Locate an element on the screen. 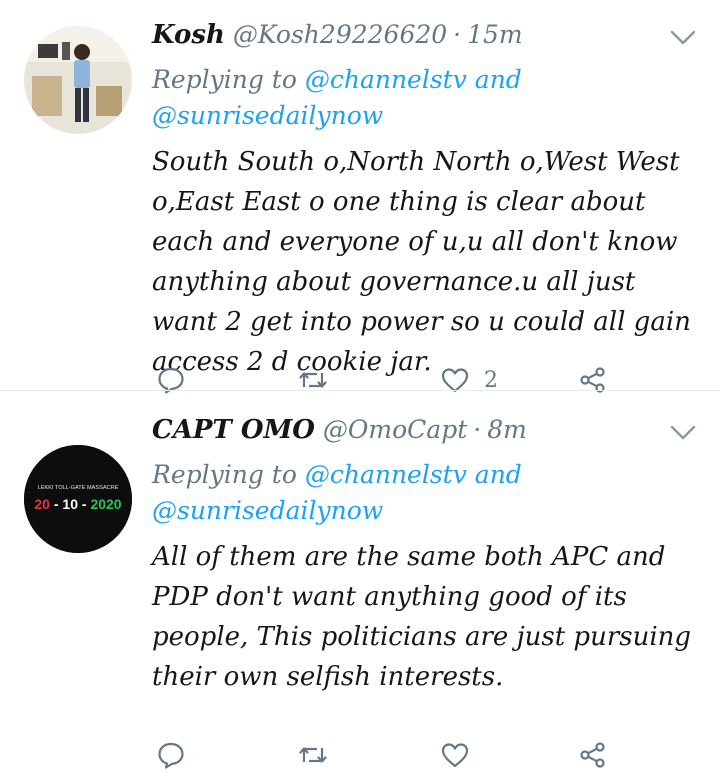  like-button is located at coordinates (462, 755).